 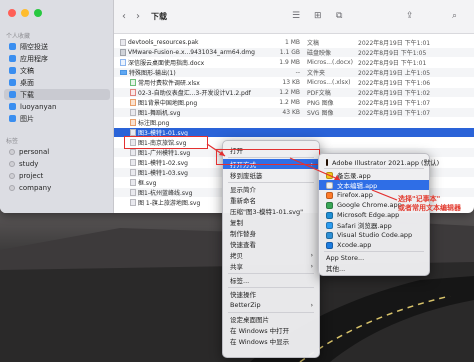 What do you see at coordinates (302, 172) in the screenshot?
I see `annotation-arrows` at bounding box center [302, 172].